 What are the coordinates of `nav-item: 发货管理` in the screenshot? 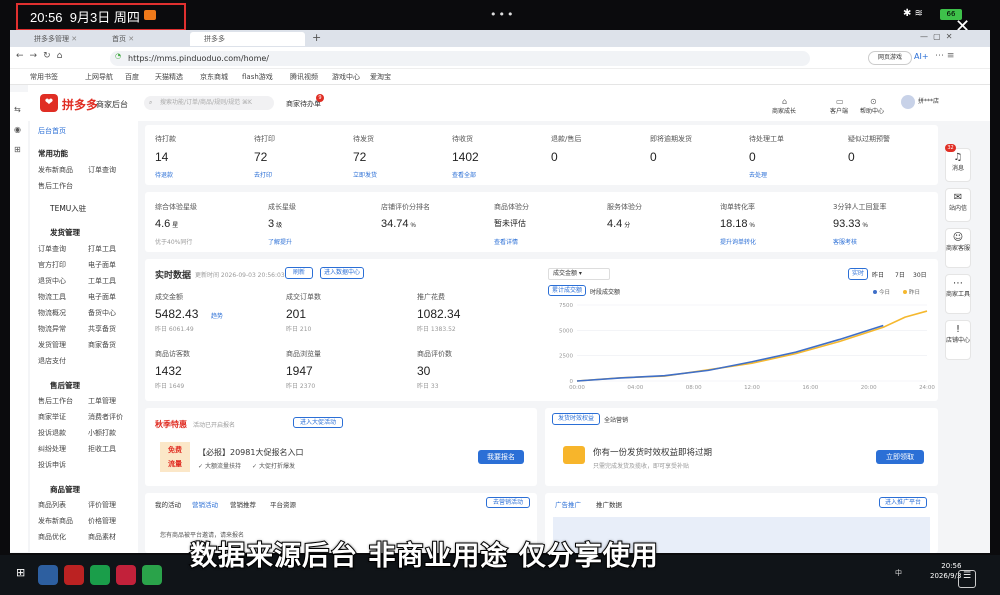 It's located at (52, 345).